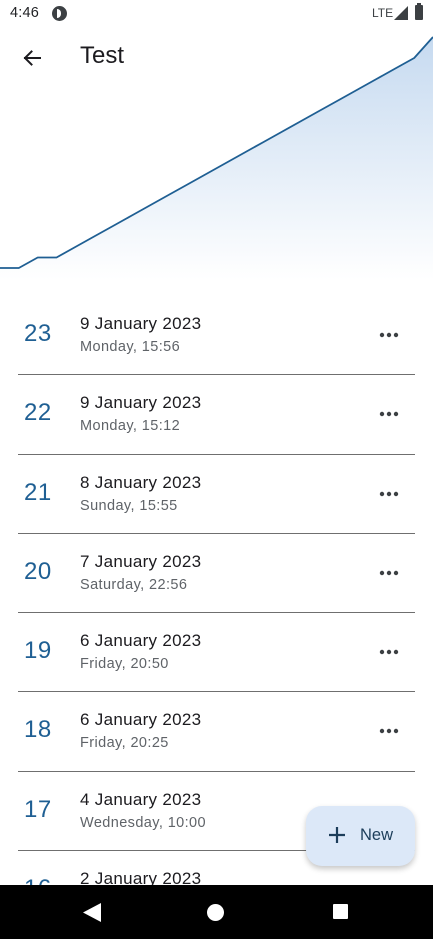 The width and height of the screenshot is (433, 939). Describe the element at coordinates (419, 11) in the screenshot. I see `battery-icon` at that location.